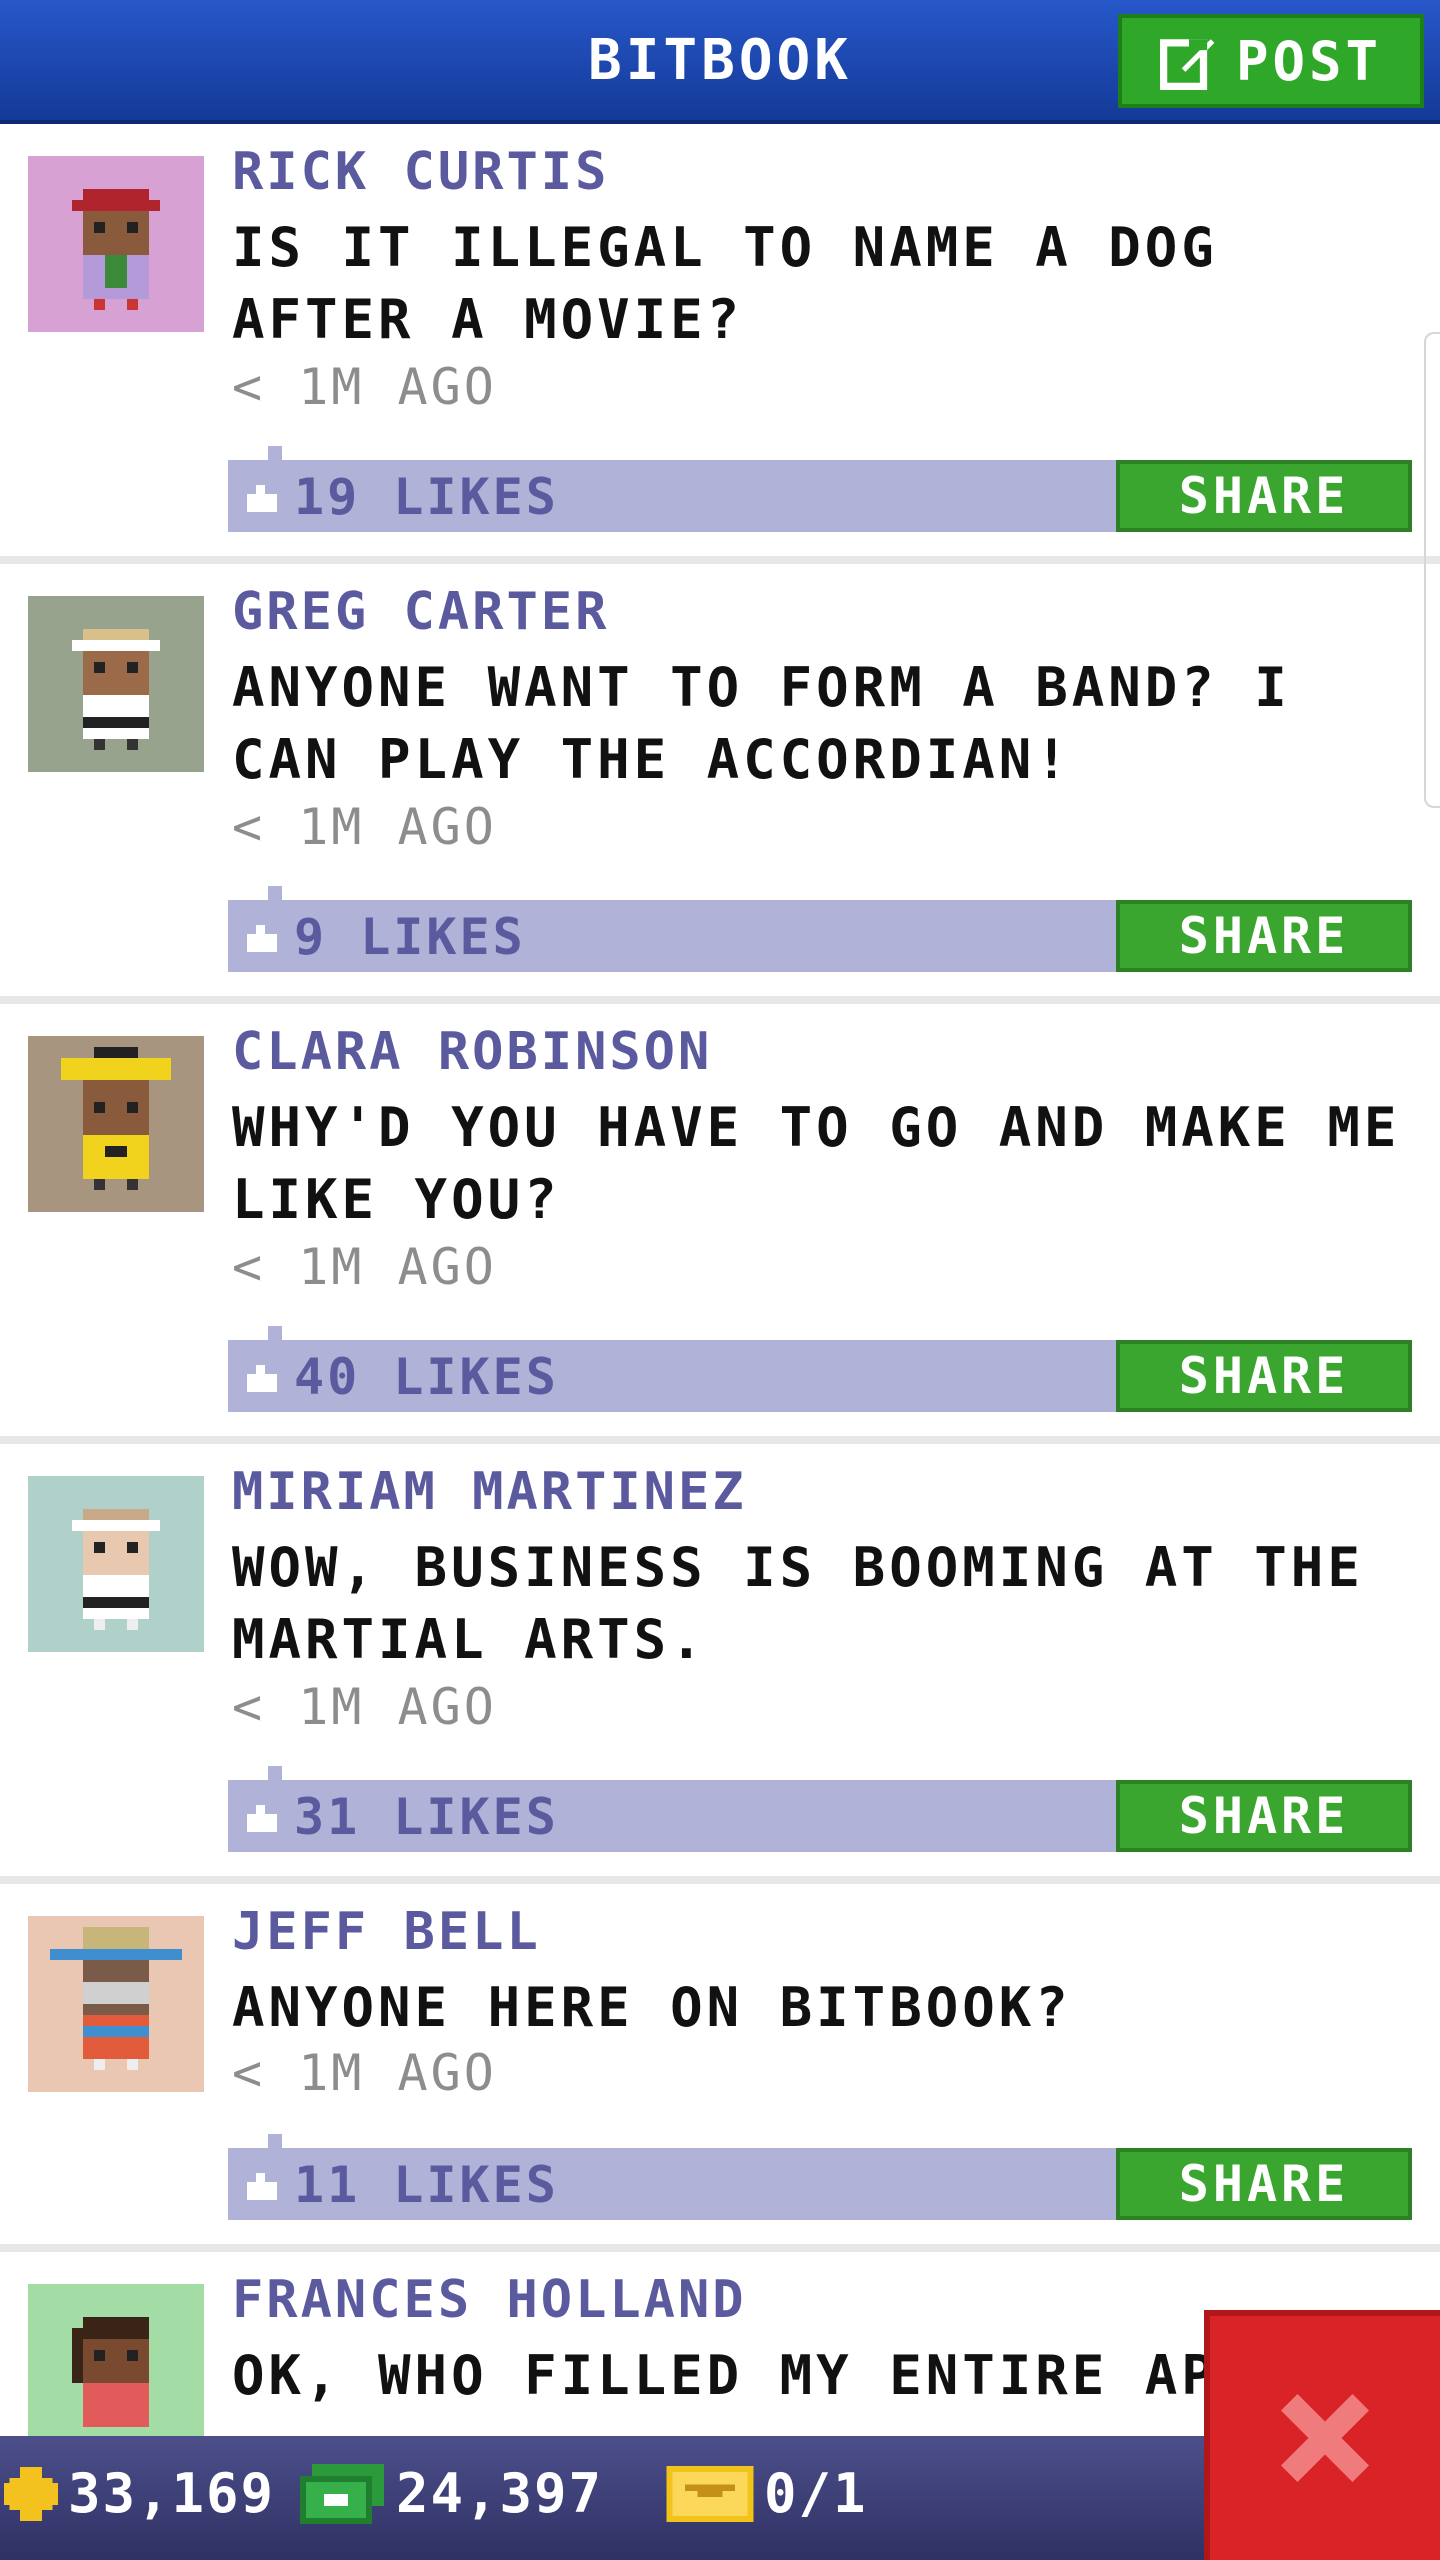  What do you see at coordinates (652, 2007) in the screenshot?
I see `post-message: ANYONE HERE ON BITBOOK?` at bounding box center [652, 2007].